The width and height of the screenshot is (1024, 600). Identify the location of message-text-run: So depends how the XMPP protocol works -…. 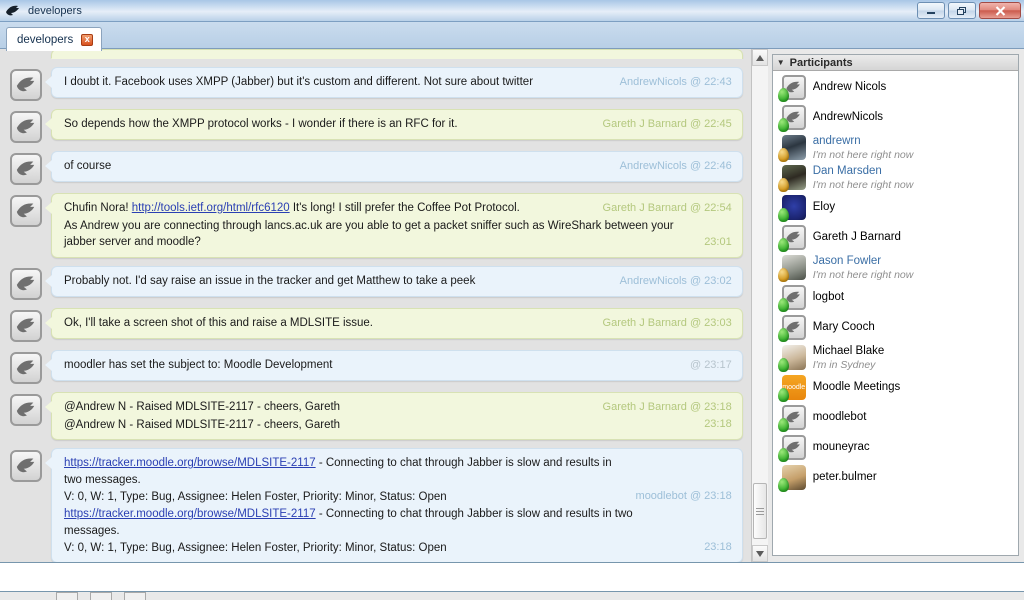
(261, 124).